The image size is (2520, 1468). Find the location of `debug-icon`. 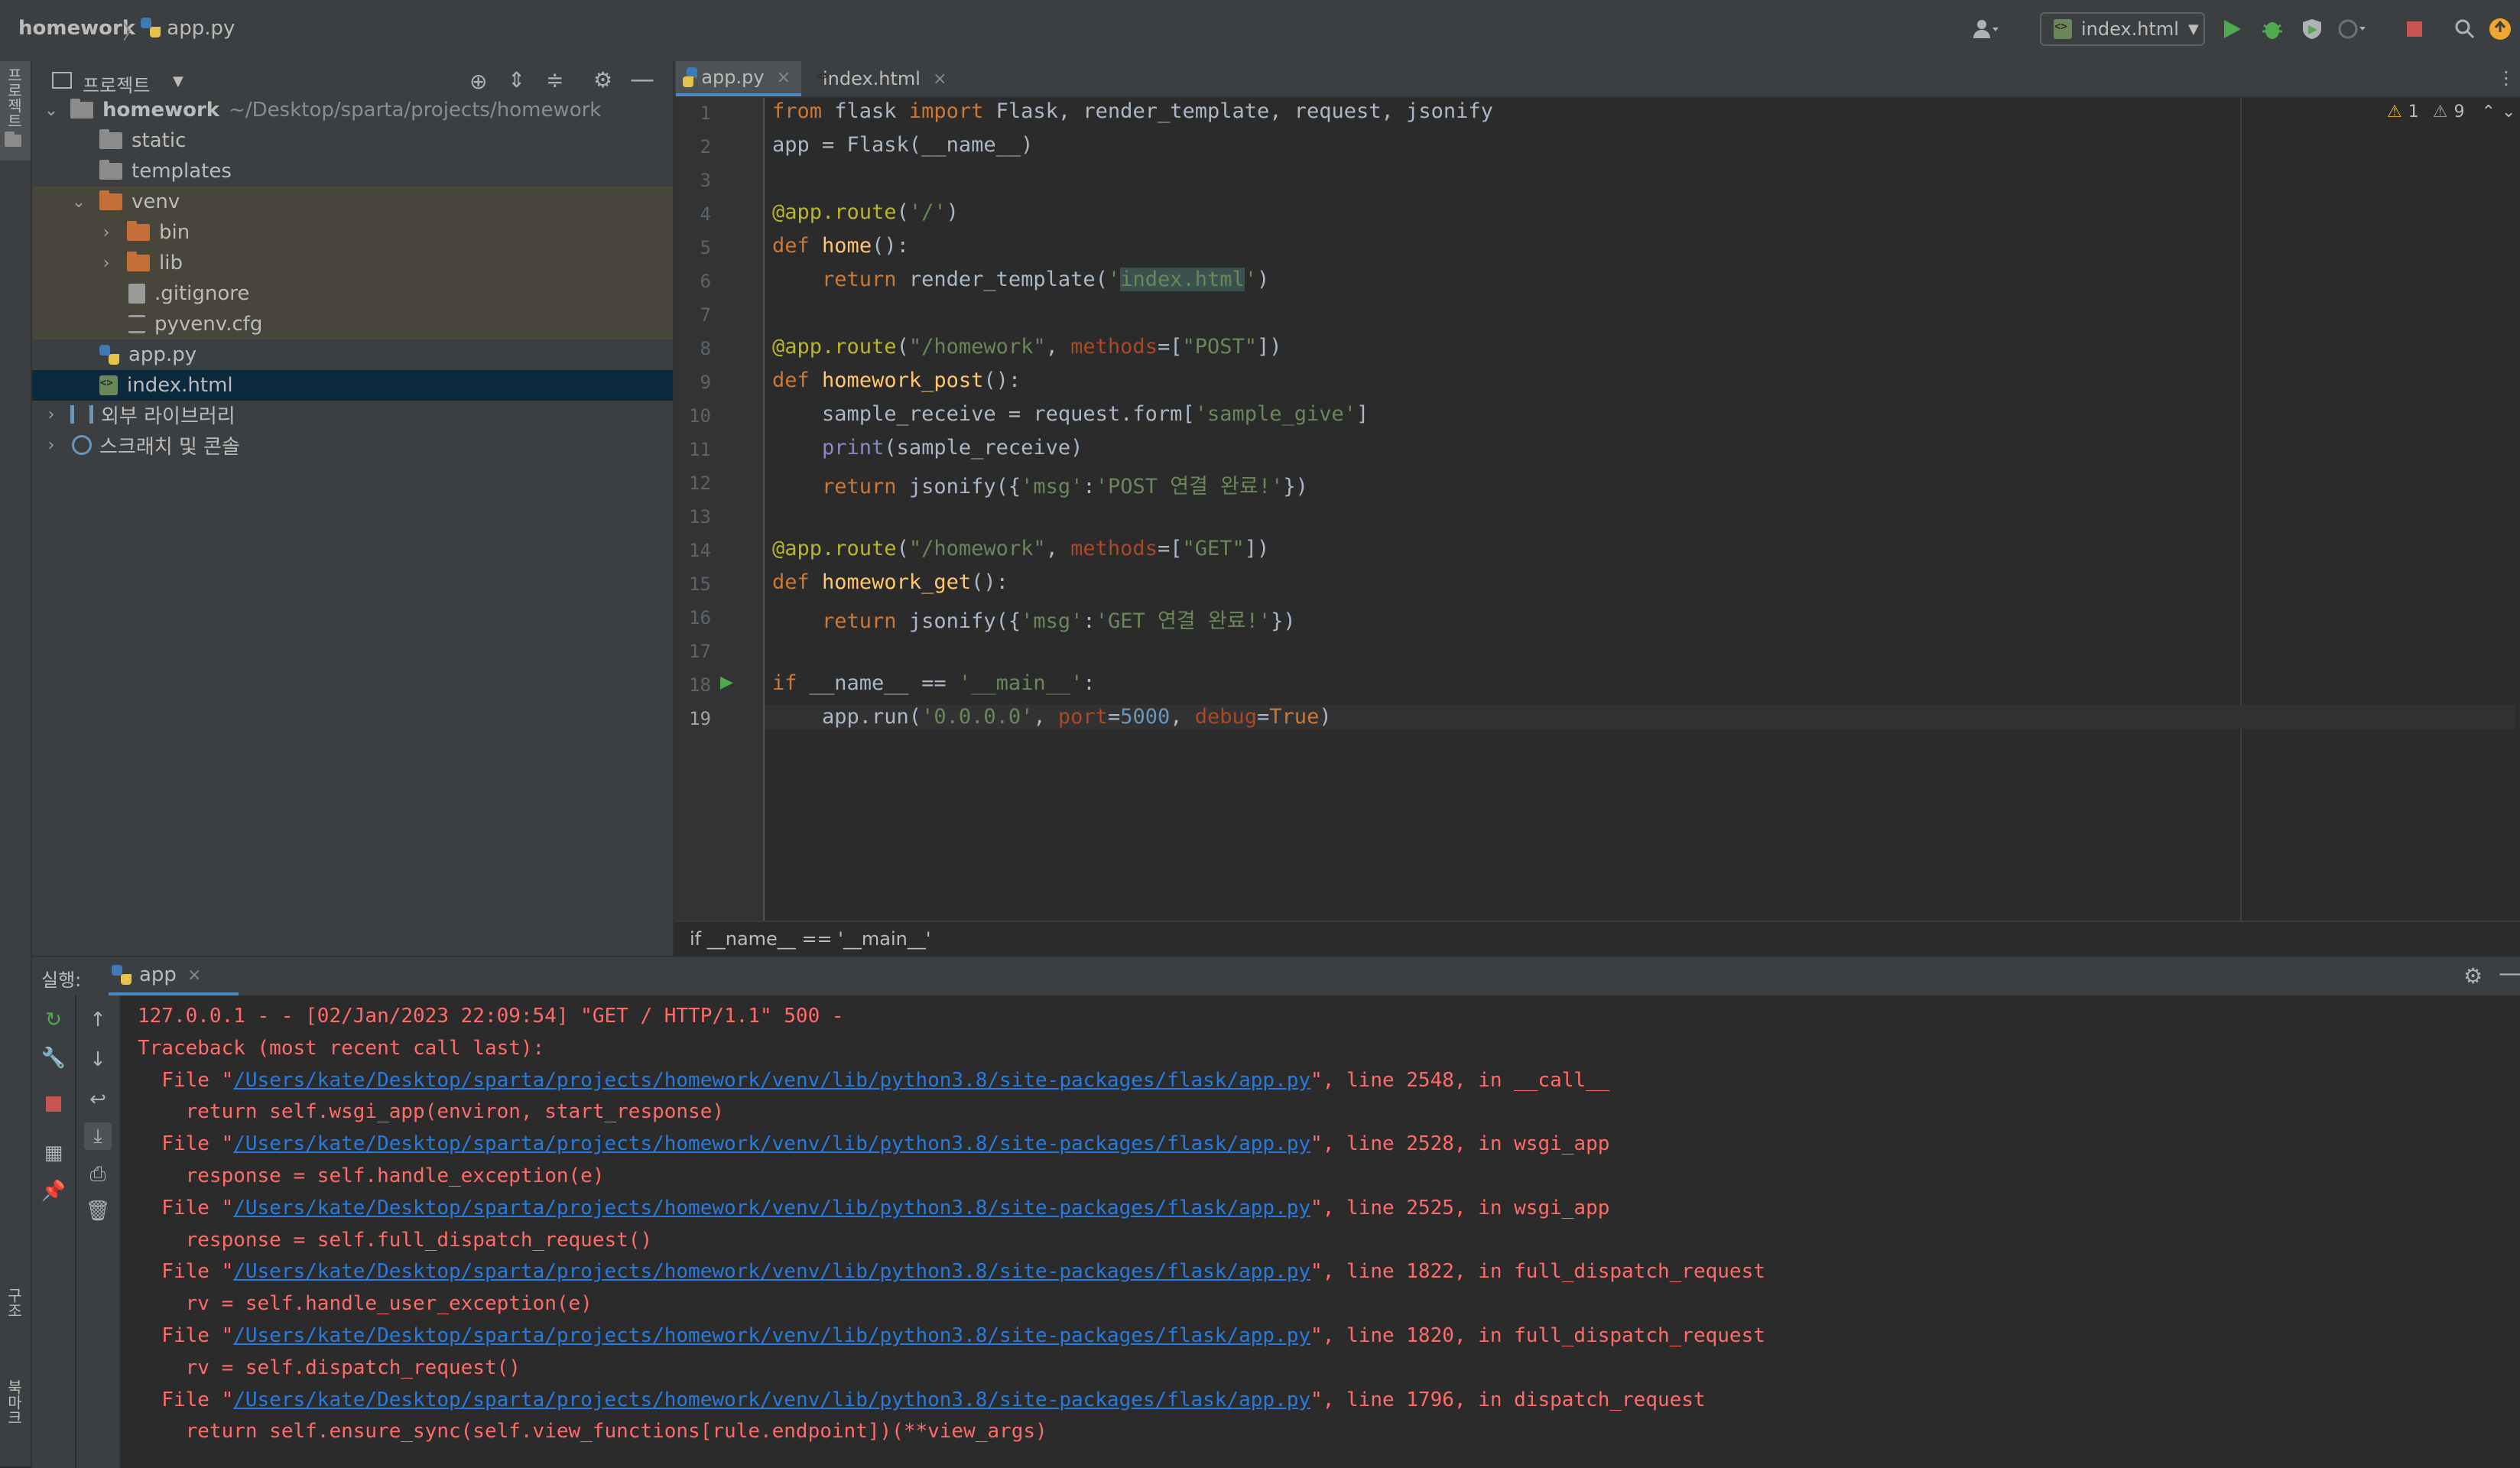

debug-icon is located at coordinates (2272, 29).